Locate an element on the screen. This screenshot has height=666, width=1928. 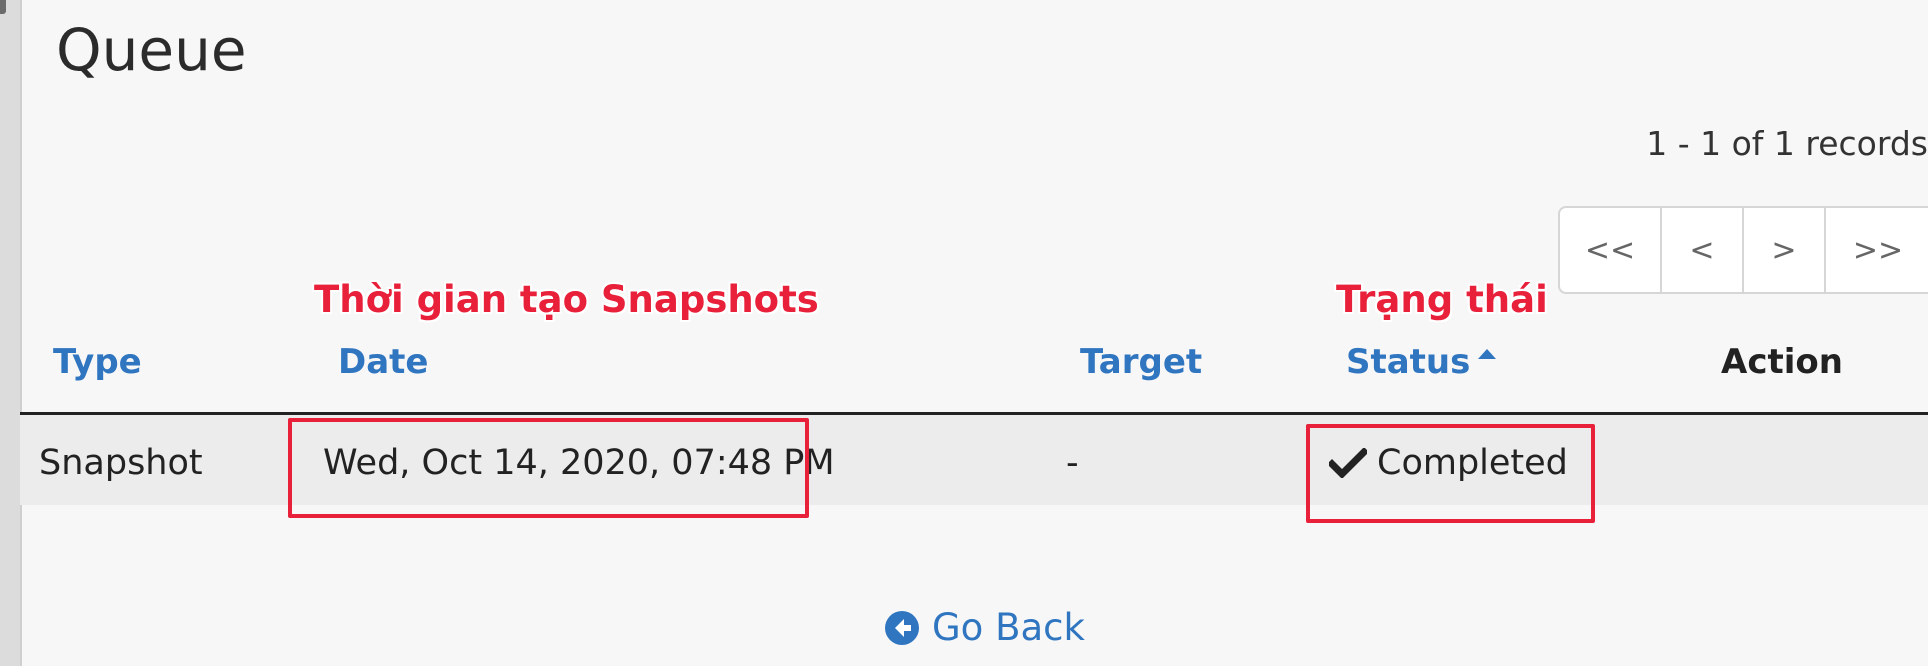
cell-target: - is located at coordinates (1072, 463).